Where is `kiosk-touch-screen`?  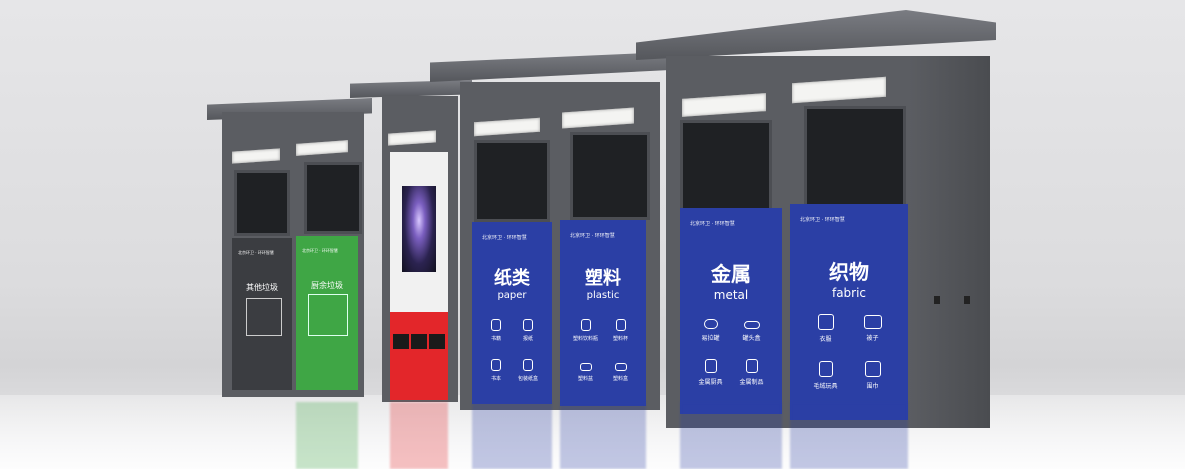
kiosk-touch-screen is located at coordinates (419, 229).